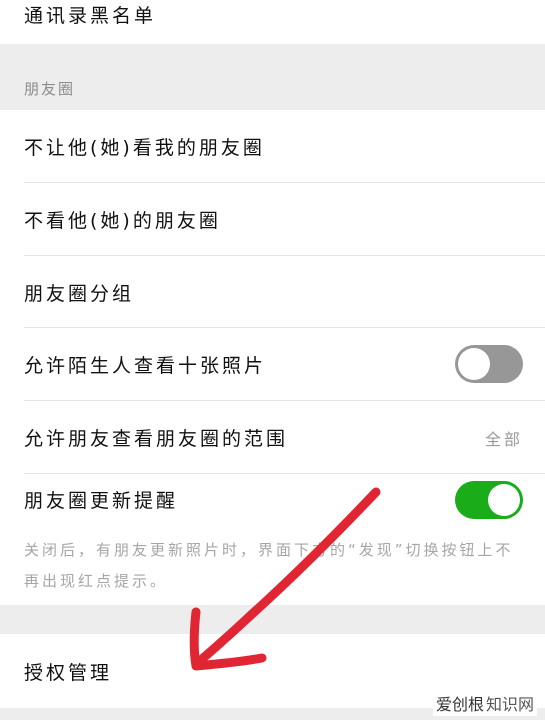 Image resolution: width=545 pixels, height=720 pixels. Describe the element at coordinates (285, 579) in the screenshot. I see `annotation-arrow` at that location.